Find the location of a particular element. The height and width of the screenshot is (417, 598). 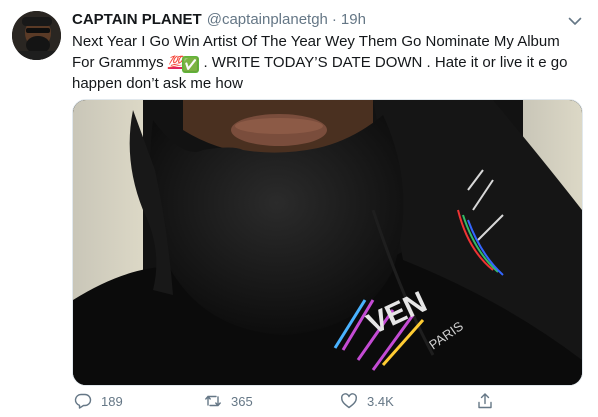

reply-button: 189 is located at coordinates (98, 401).